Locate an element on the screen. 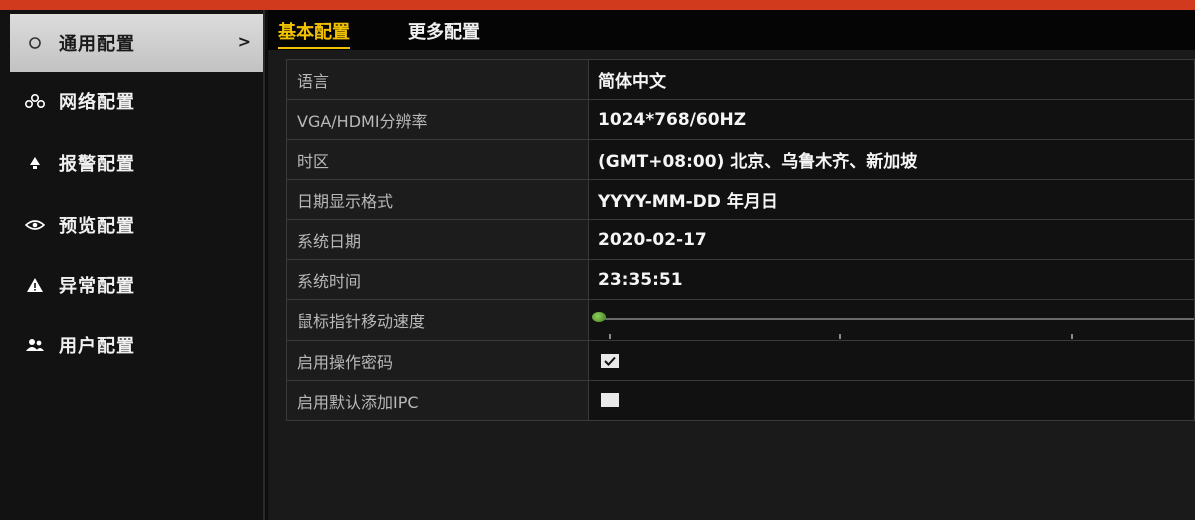 Image resolution: width=1195 pixels, height=520 pixels. setting-label-operation-password: 启用操作密码 is located at coordinates (437, 360).